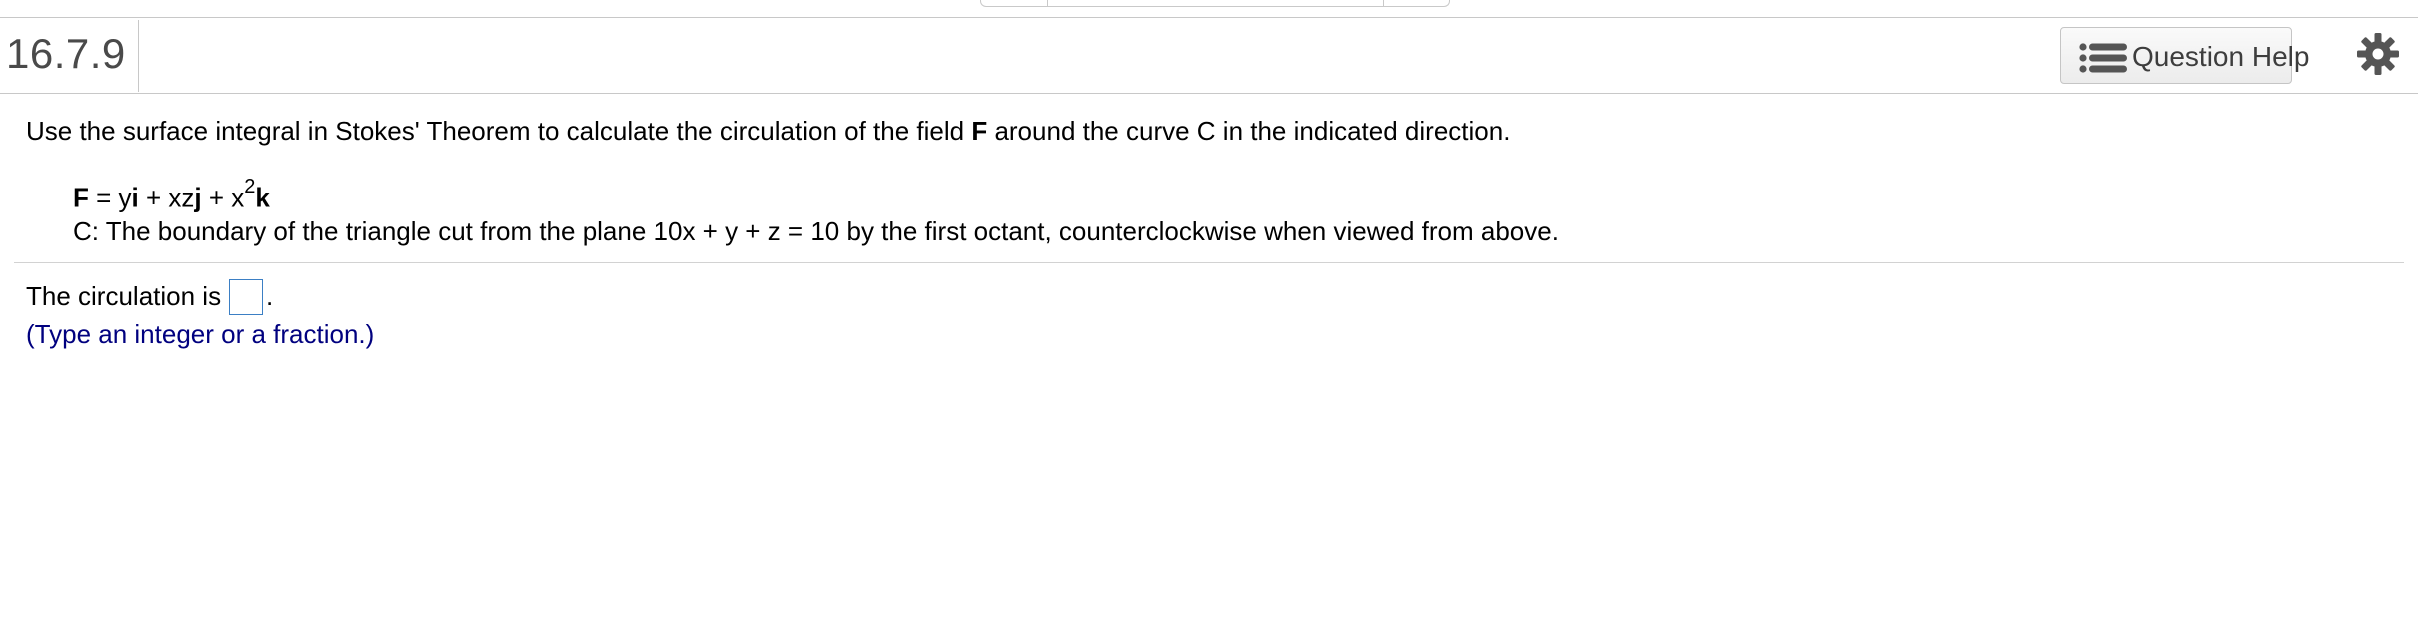  Describe the element at coordinates (138, 56) in the screenshot. I see `header-divider` at that location.